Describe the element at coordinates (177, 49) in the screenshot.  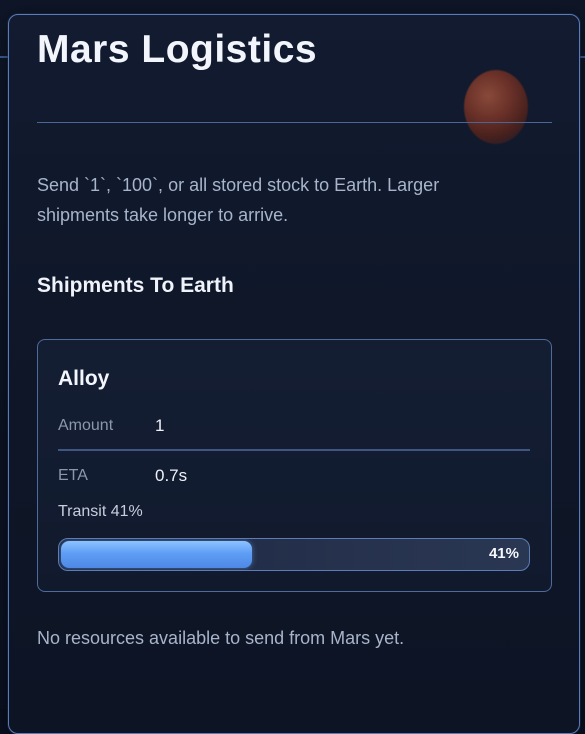
I see `panel-title: Mars Logistics` at that location.